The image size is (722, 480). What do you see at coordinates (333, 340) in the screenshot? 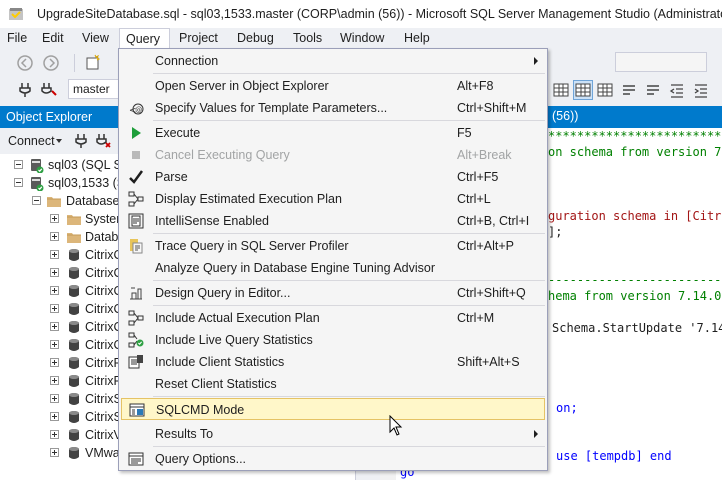
I see `menu-item-include-live-query-statistics: Include Live Query Statistics` at bounding box center [333, 340].